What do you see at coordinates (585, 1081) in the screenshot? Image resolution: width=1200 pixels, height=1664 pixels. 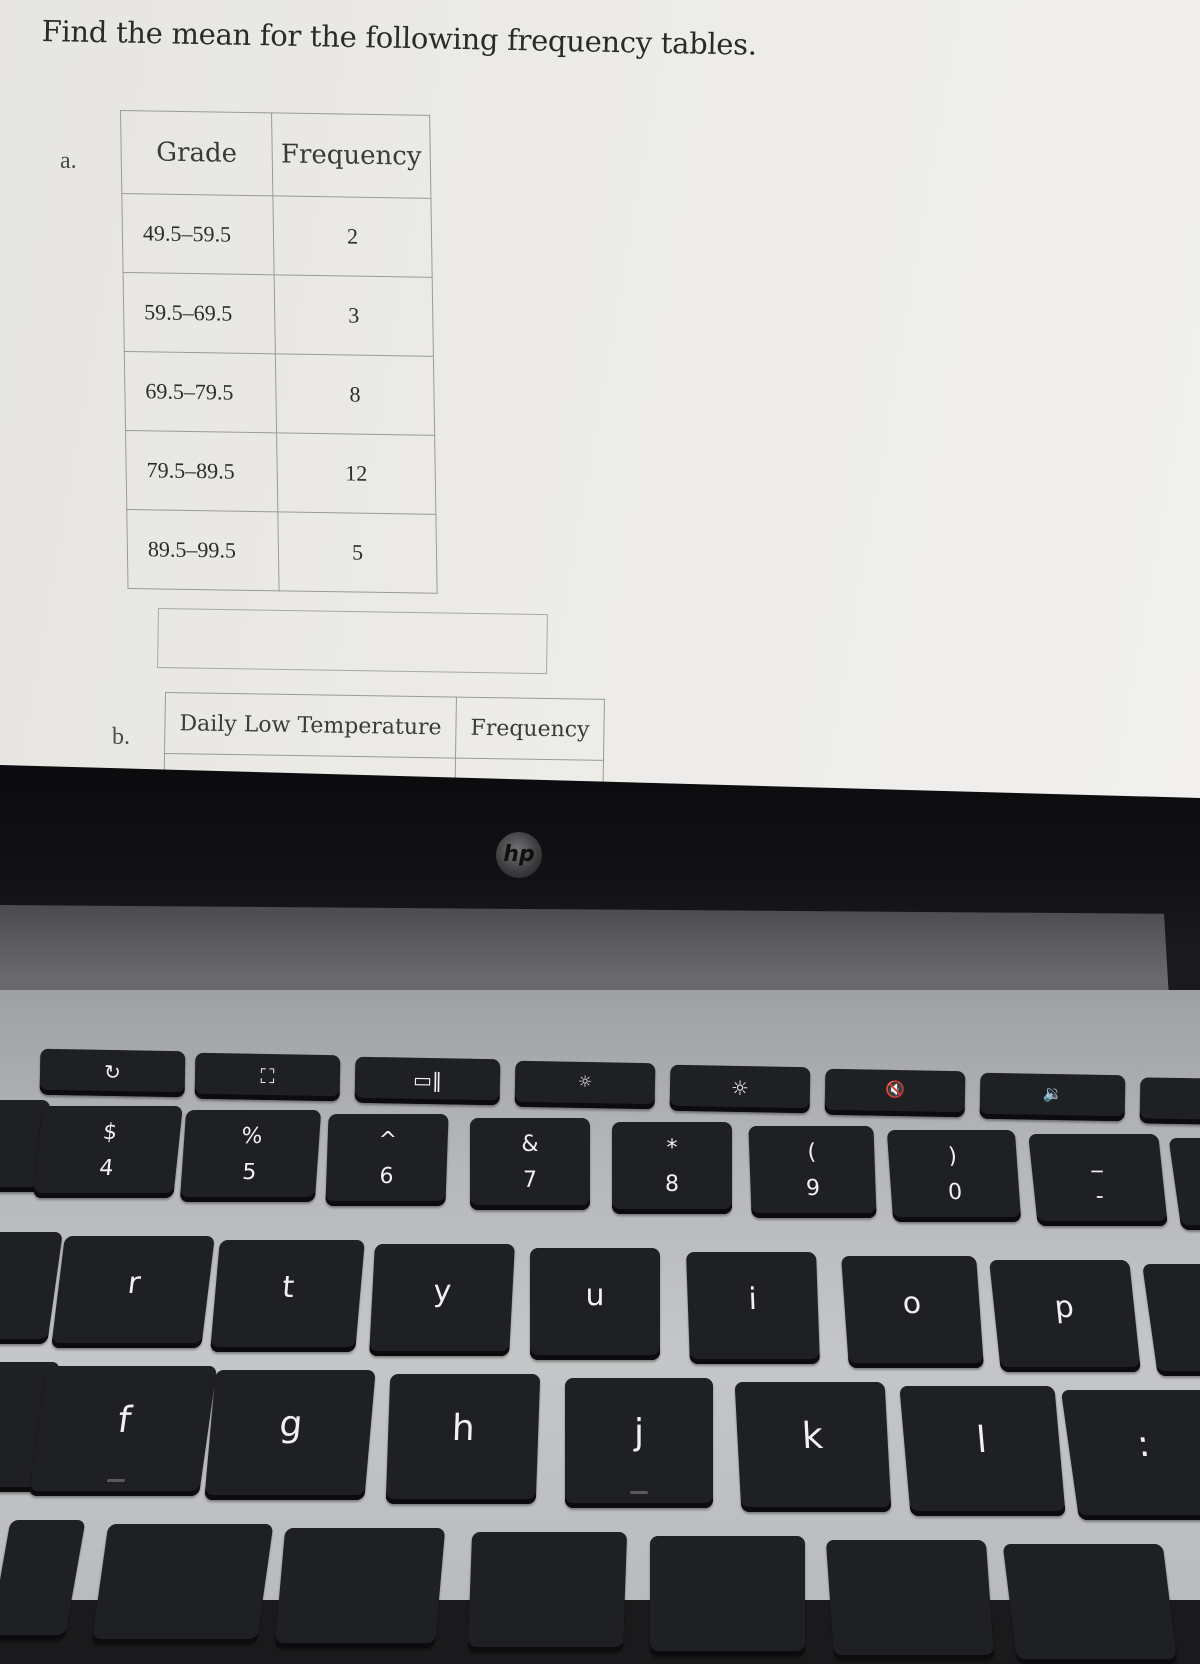 I see `brightness-down-icon: ☼` at bounding box center [585, 1081].